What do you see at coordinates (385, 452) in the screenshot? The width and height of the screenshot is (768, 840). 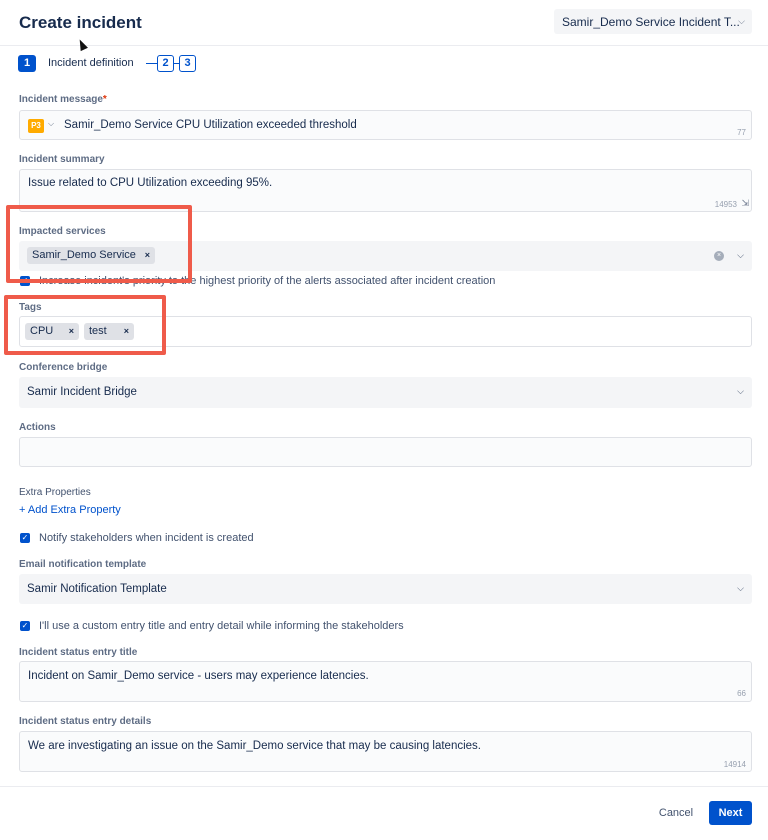 I see `actions-field` at bounding box center [385, 452].